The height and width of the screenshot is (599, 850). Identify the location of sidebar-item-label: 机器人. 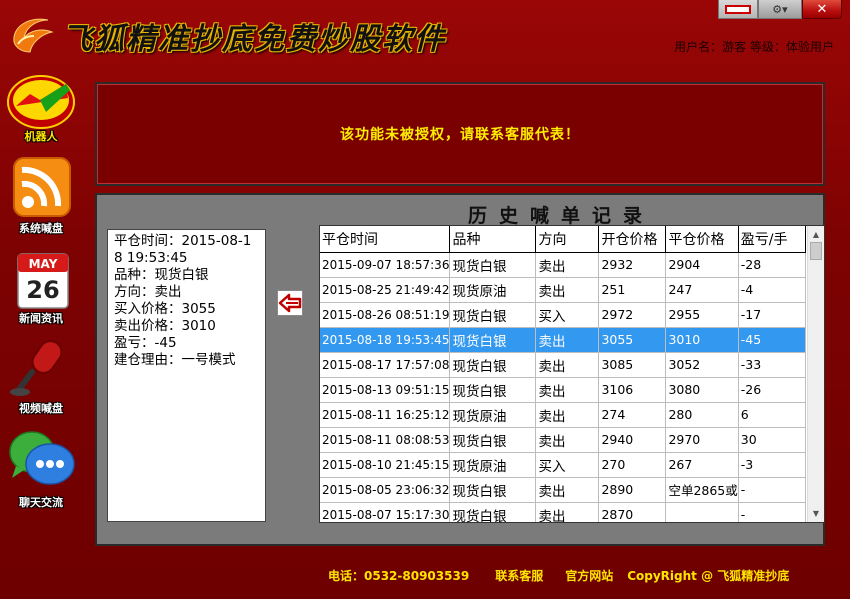
(41, 136).